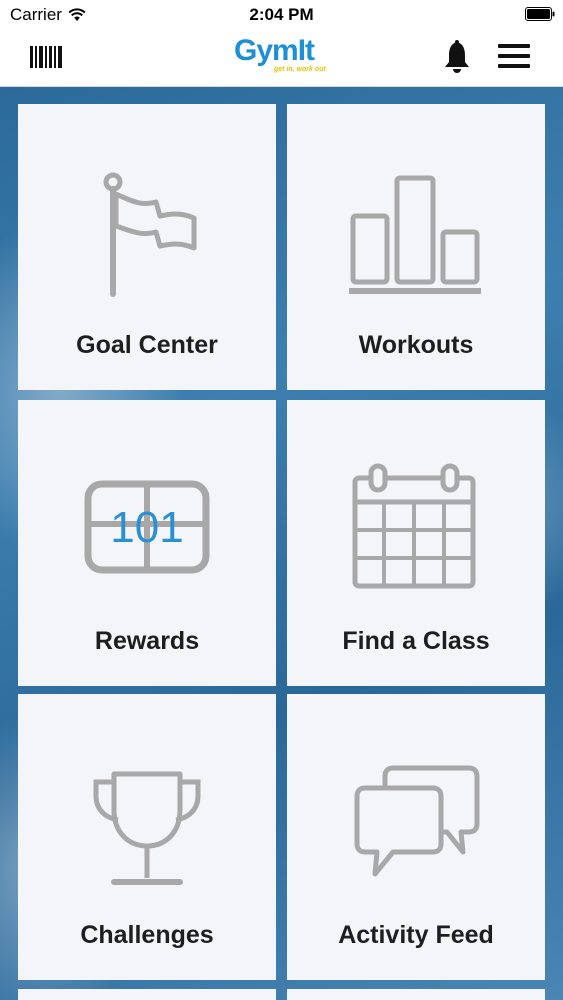 The image size is (563, 1000). What do you see at coordinates (147, 828) in the screenshot?
I see `trophy-icon` at bounding box center [147, 828].